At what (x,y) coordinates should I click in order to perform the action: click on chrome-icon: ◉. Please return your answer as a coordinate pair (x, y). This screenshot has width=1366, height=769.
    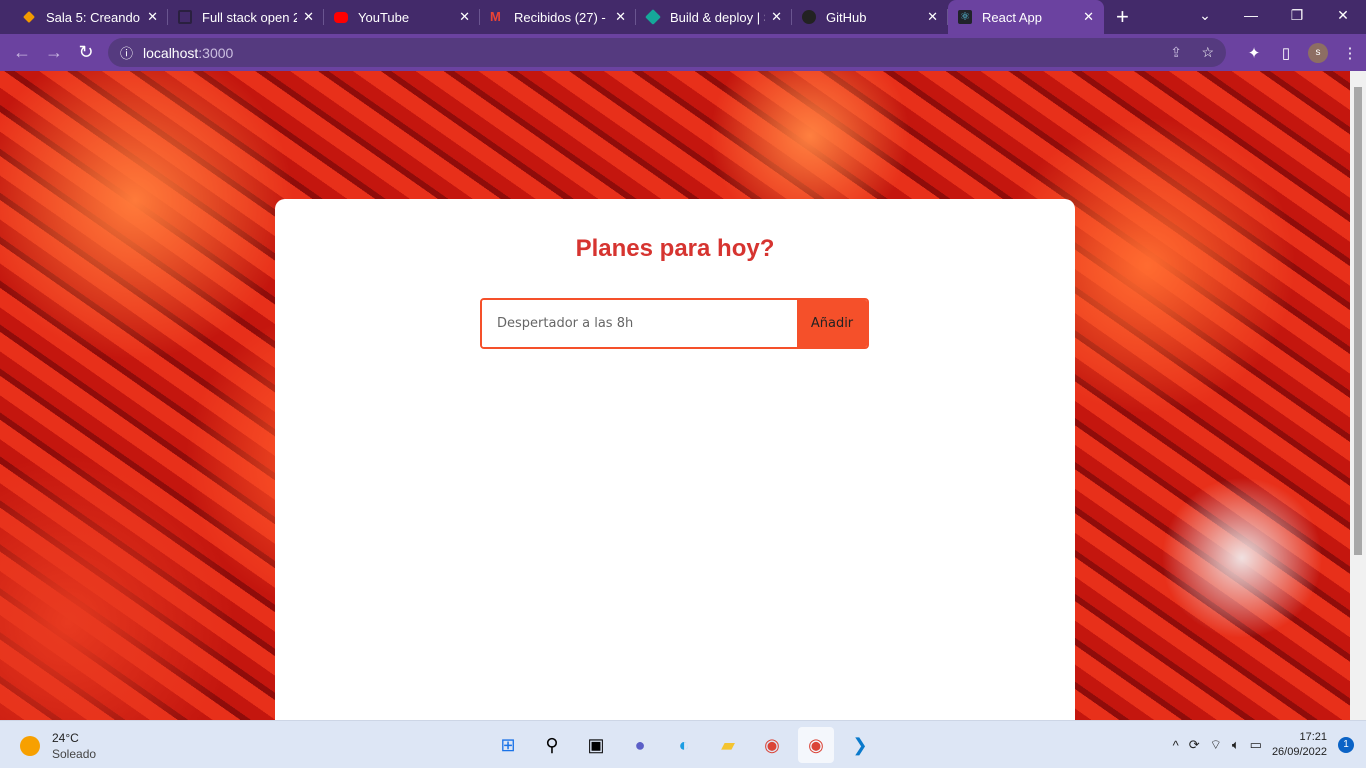
    Looking at the image, I should click on (772, 745).